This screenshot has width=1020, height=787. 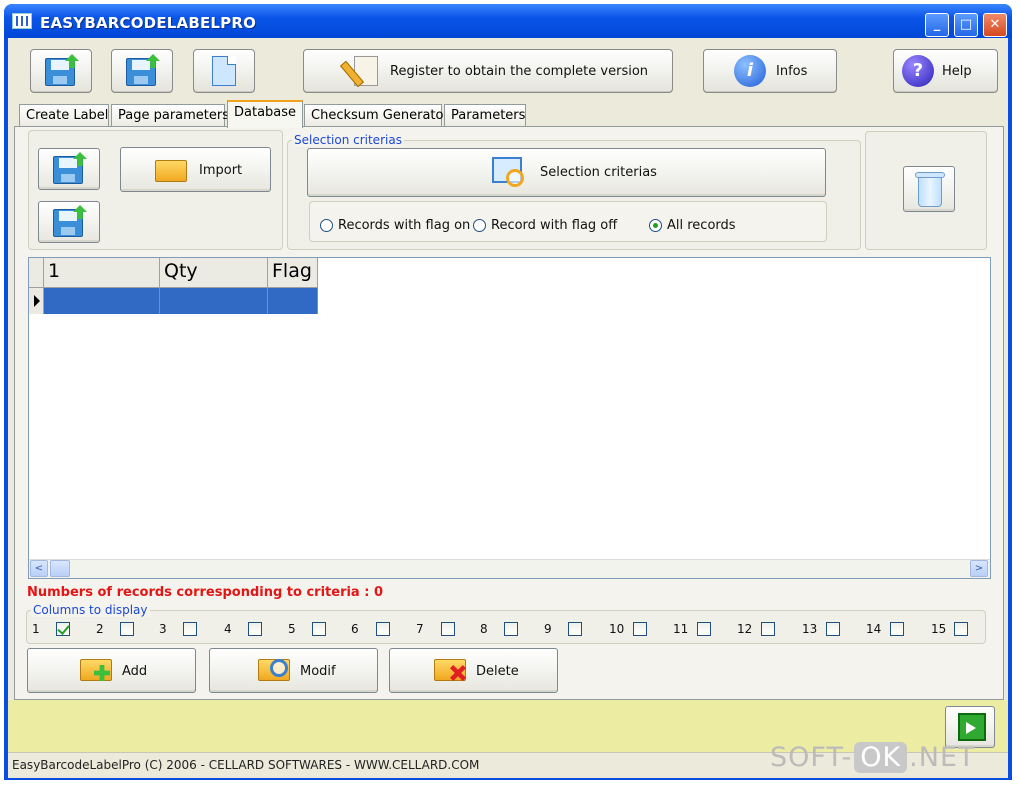 I want to click on add-label: Add, so click(x=135, y=671).